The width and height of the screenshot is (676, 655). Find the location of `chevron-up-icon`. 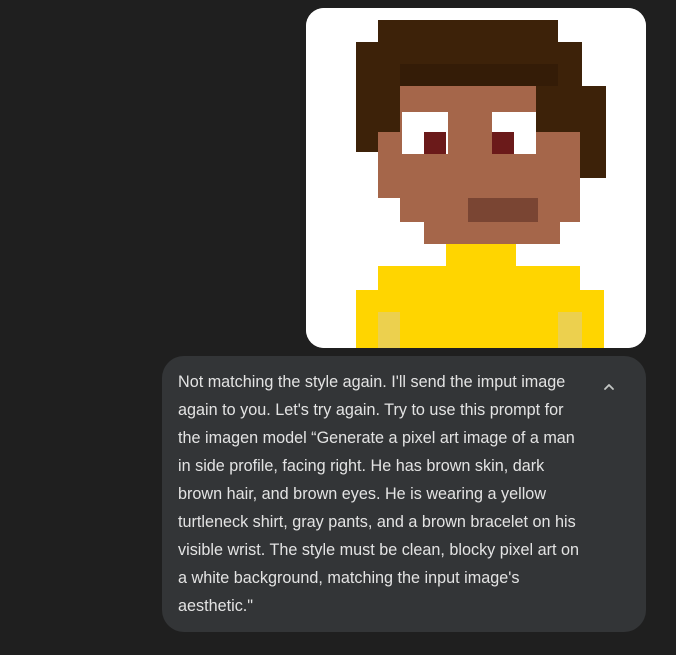

chevron-up-icon is located at coordinates (609, 387).